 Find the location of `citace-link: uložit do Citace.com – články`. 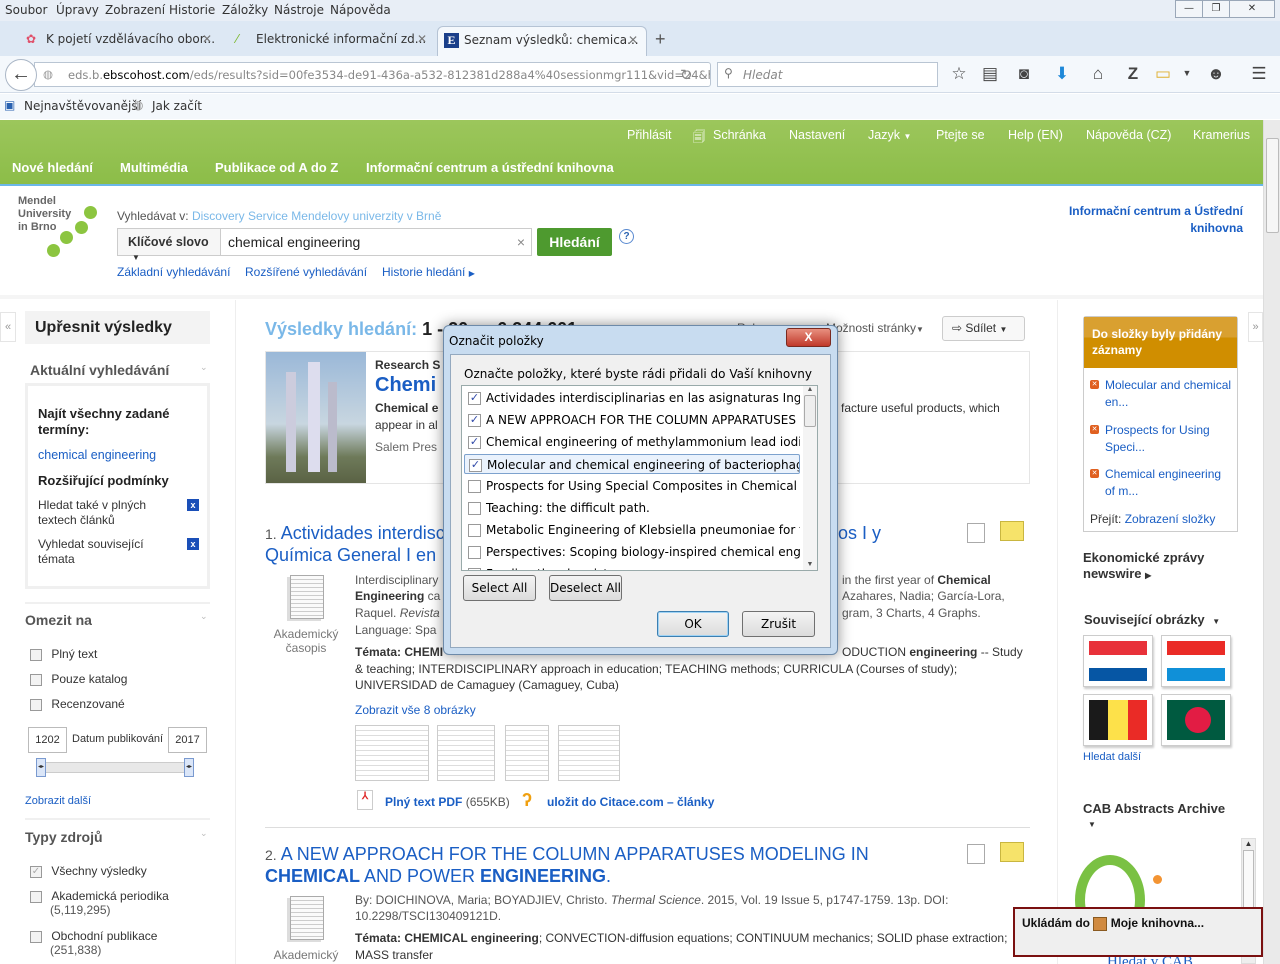

citace-link: uložit do Citace.com – články is located at coordinates (630, 802).